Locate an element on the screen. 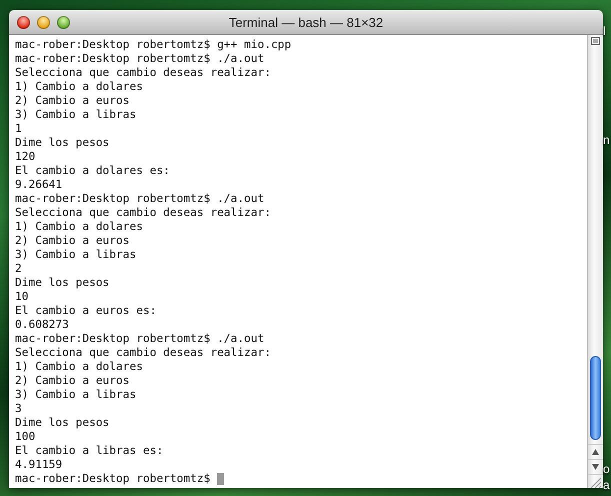 This screenshot has width=611, height=496. output-line: 120 is located at coordinates (25, 157).